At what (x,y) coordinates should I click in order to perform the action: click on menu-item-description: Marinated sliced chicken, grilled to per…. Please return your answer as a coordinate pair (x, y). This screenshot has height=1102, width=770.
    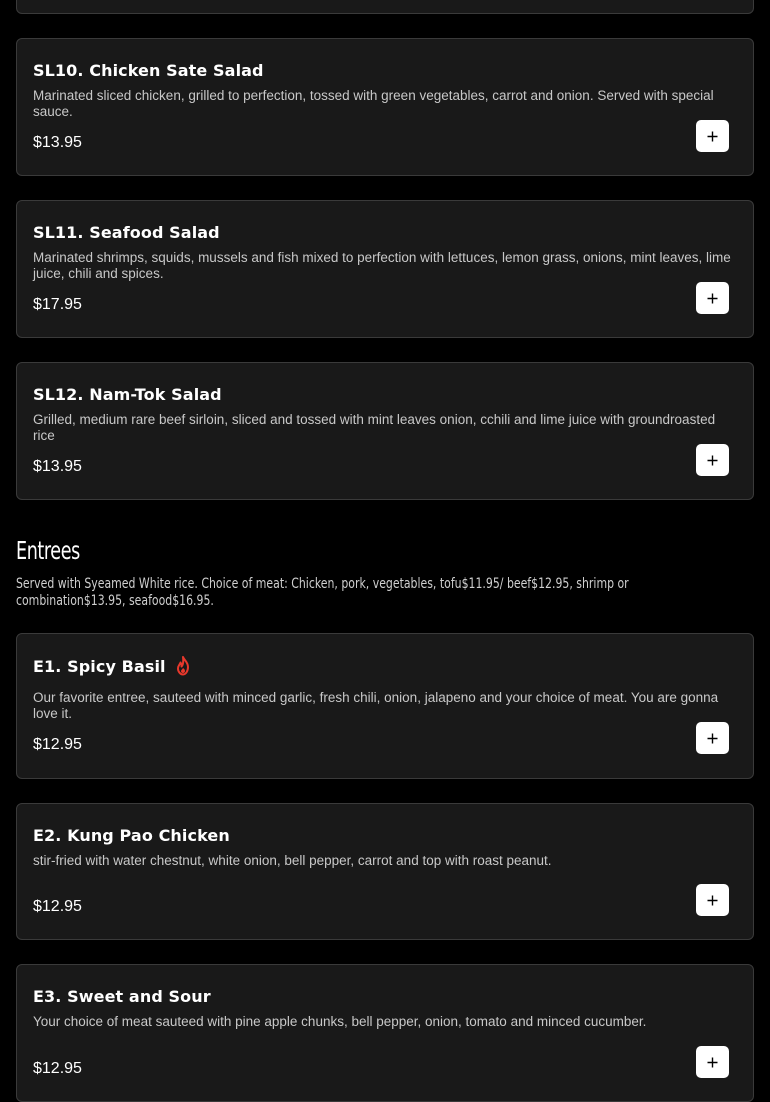
    Looking at the image, I should click on (373, 103).